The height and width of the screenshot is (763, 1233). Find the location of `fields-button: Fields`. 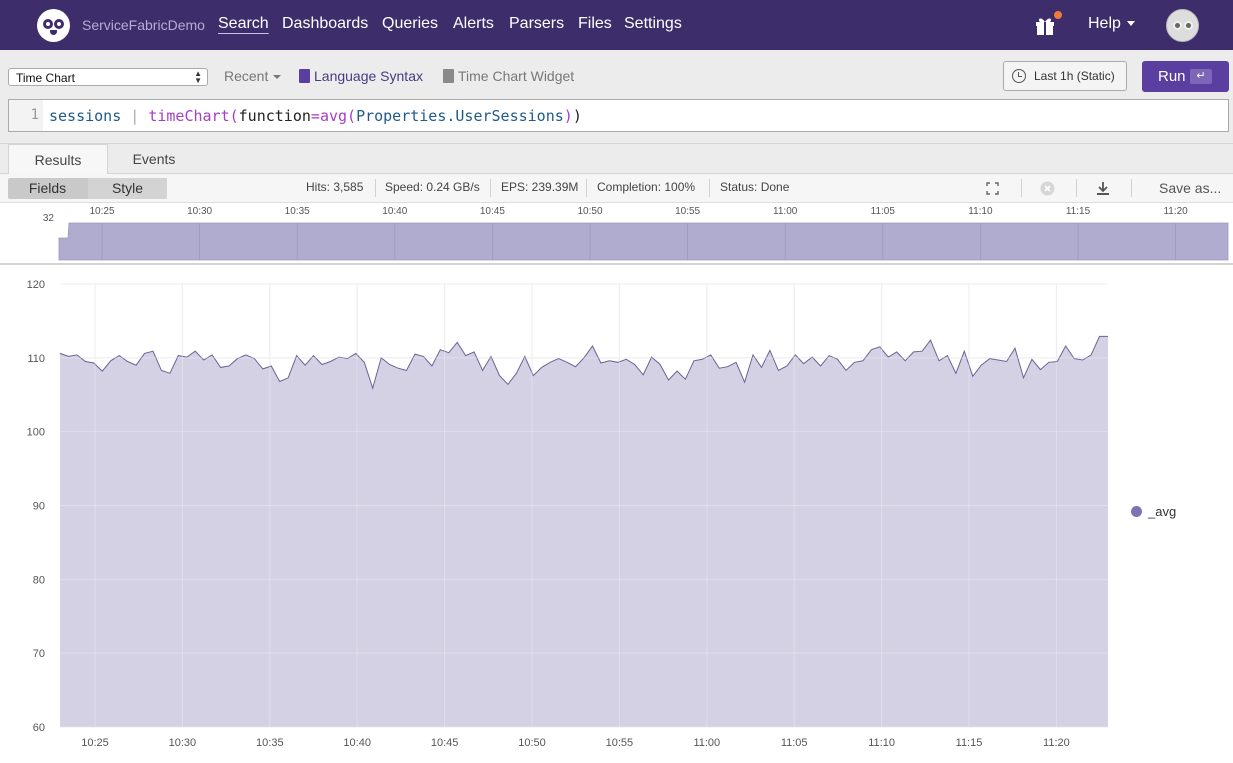

fields-button: Fields is located at coordinates (47, 188).